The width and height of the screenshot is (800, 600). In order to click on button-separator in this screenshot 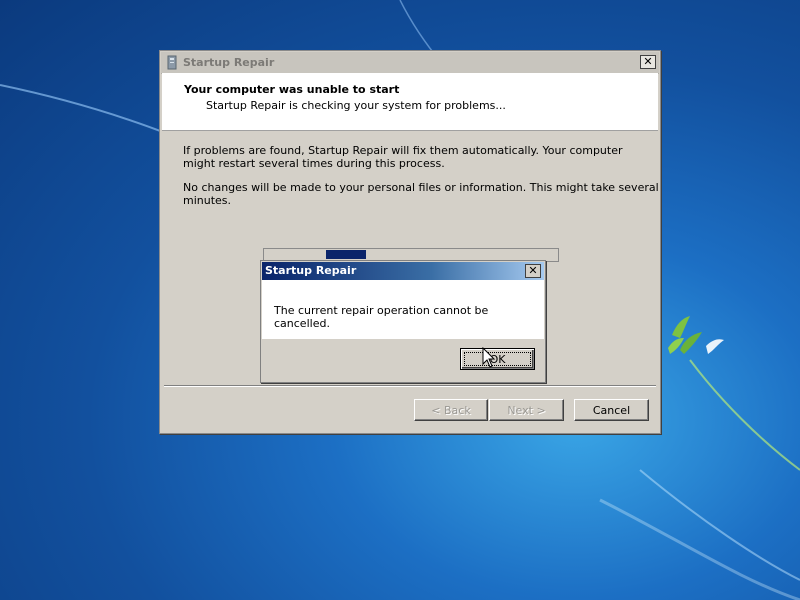, I will do `click(410, 386)`.